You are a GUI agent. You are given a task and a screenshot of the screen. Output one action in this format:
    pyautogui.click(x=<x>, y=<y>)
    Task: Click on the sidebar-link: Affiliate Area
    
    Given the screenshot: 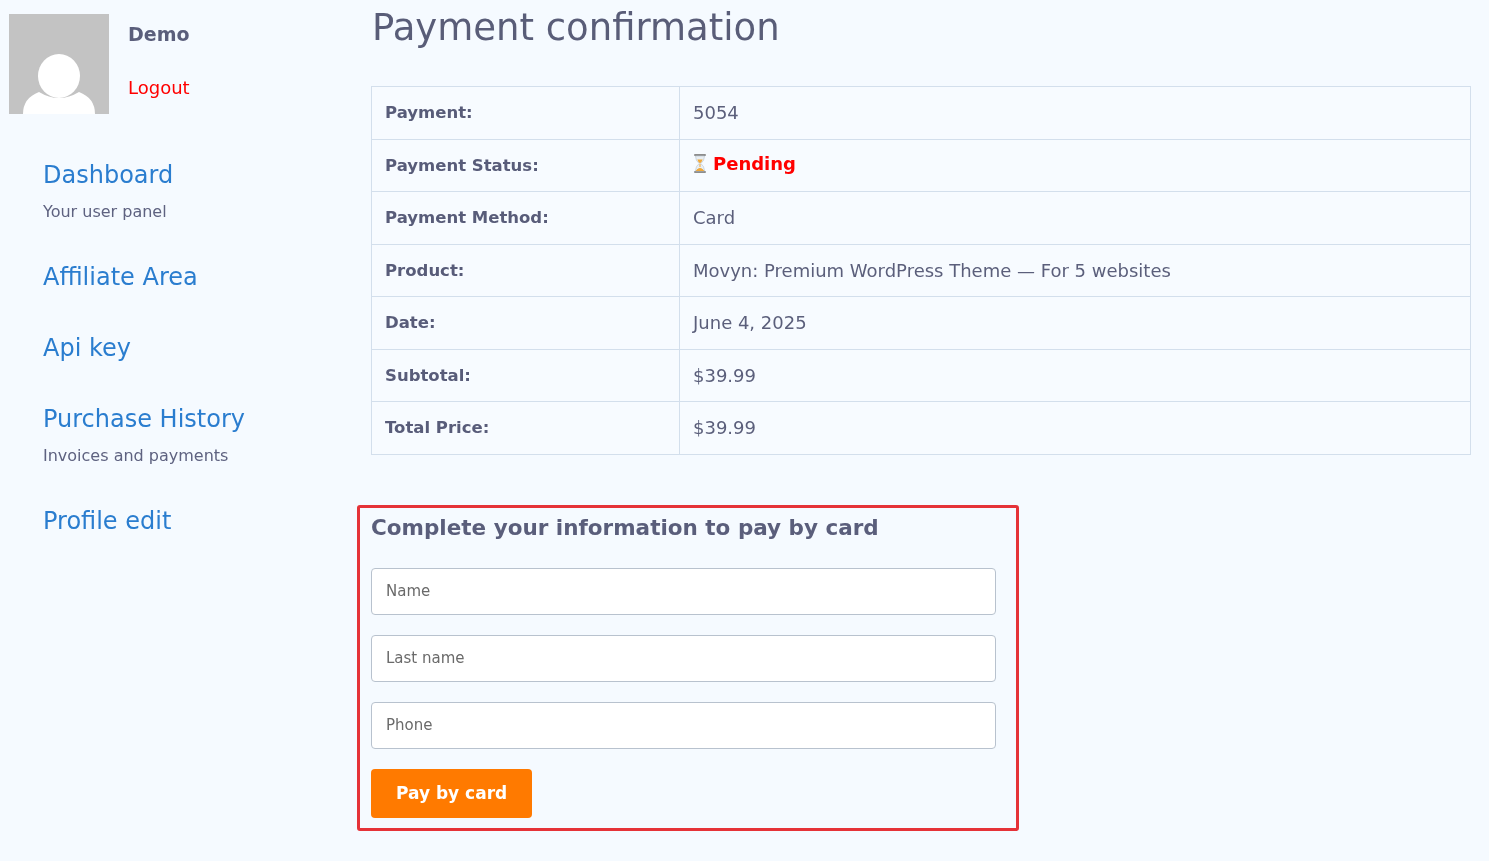 What is the action you would take?
    pyautogui.click(x=120, y=277)
    